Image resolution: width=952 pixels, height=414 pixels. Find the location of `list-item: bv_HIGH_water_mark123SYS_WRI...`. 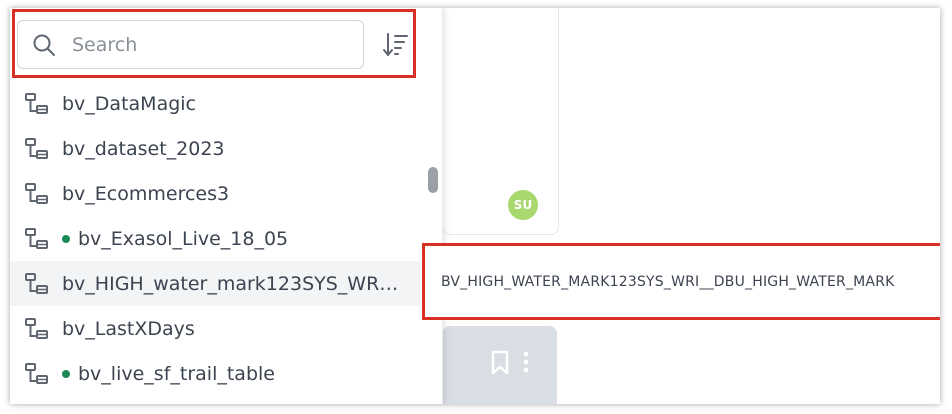

list-item: bv_HIGH_water_mark123SYS_WRI... is located at coordinates (215, 283).